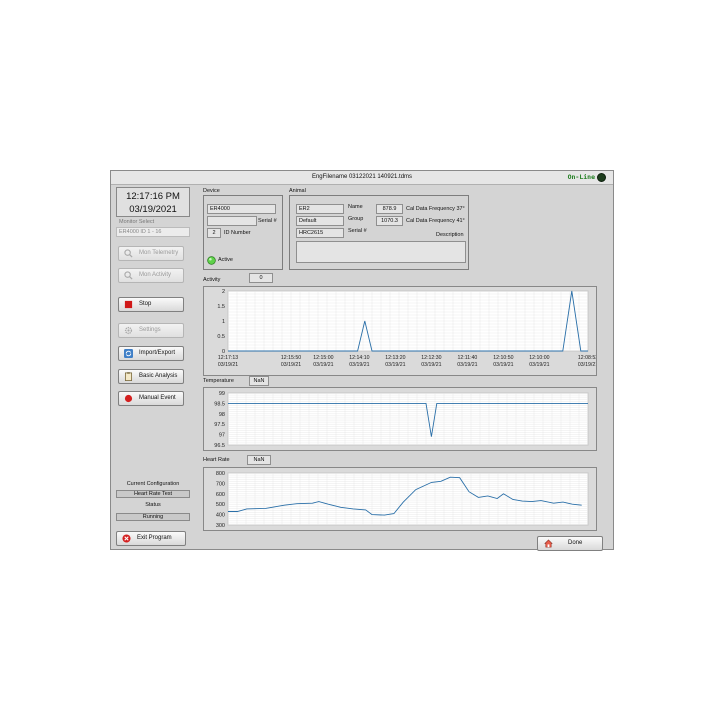 The height and width of the screenshot is (720, 720). Describe the element at coordinates (159, 253) in the screenshot. I see `mon-telemetry-label: Mon Telemetry` at that location.